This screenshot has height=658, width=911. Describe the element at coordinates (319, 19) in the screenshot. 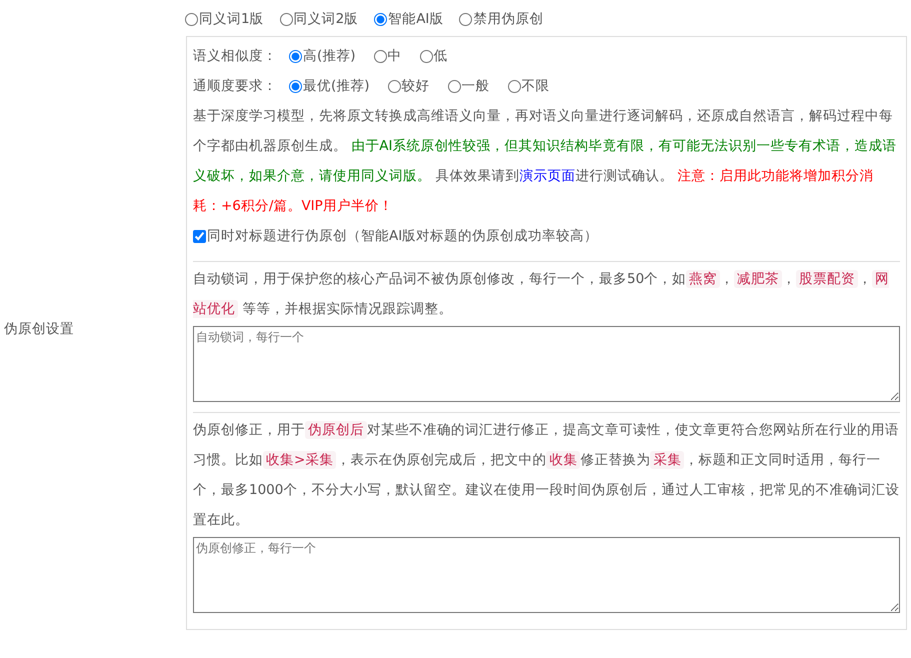

I see `radio-option: 同义词2版` at that location.